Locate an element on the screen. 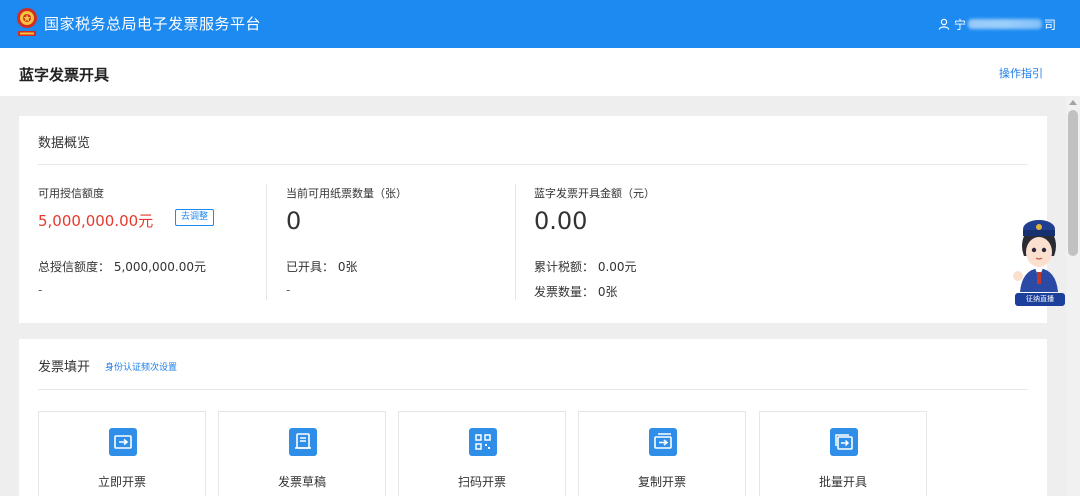  adjust-credit-button: 去调整 is located at coordinates (195, 217).